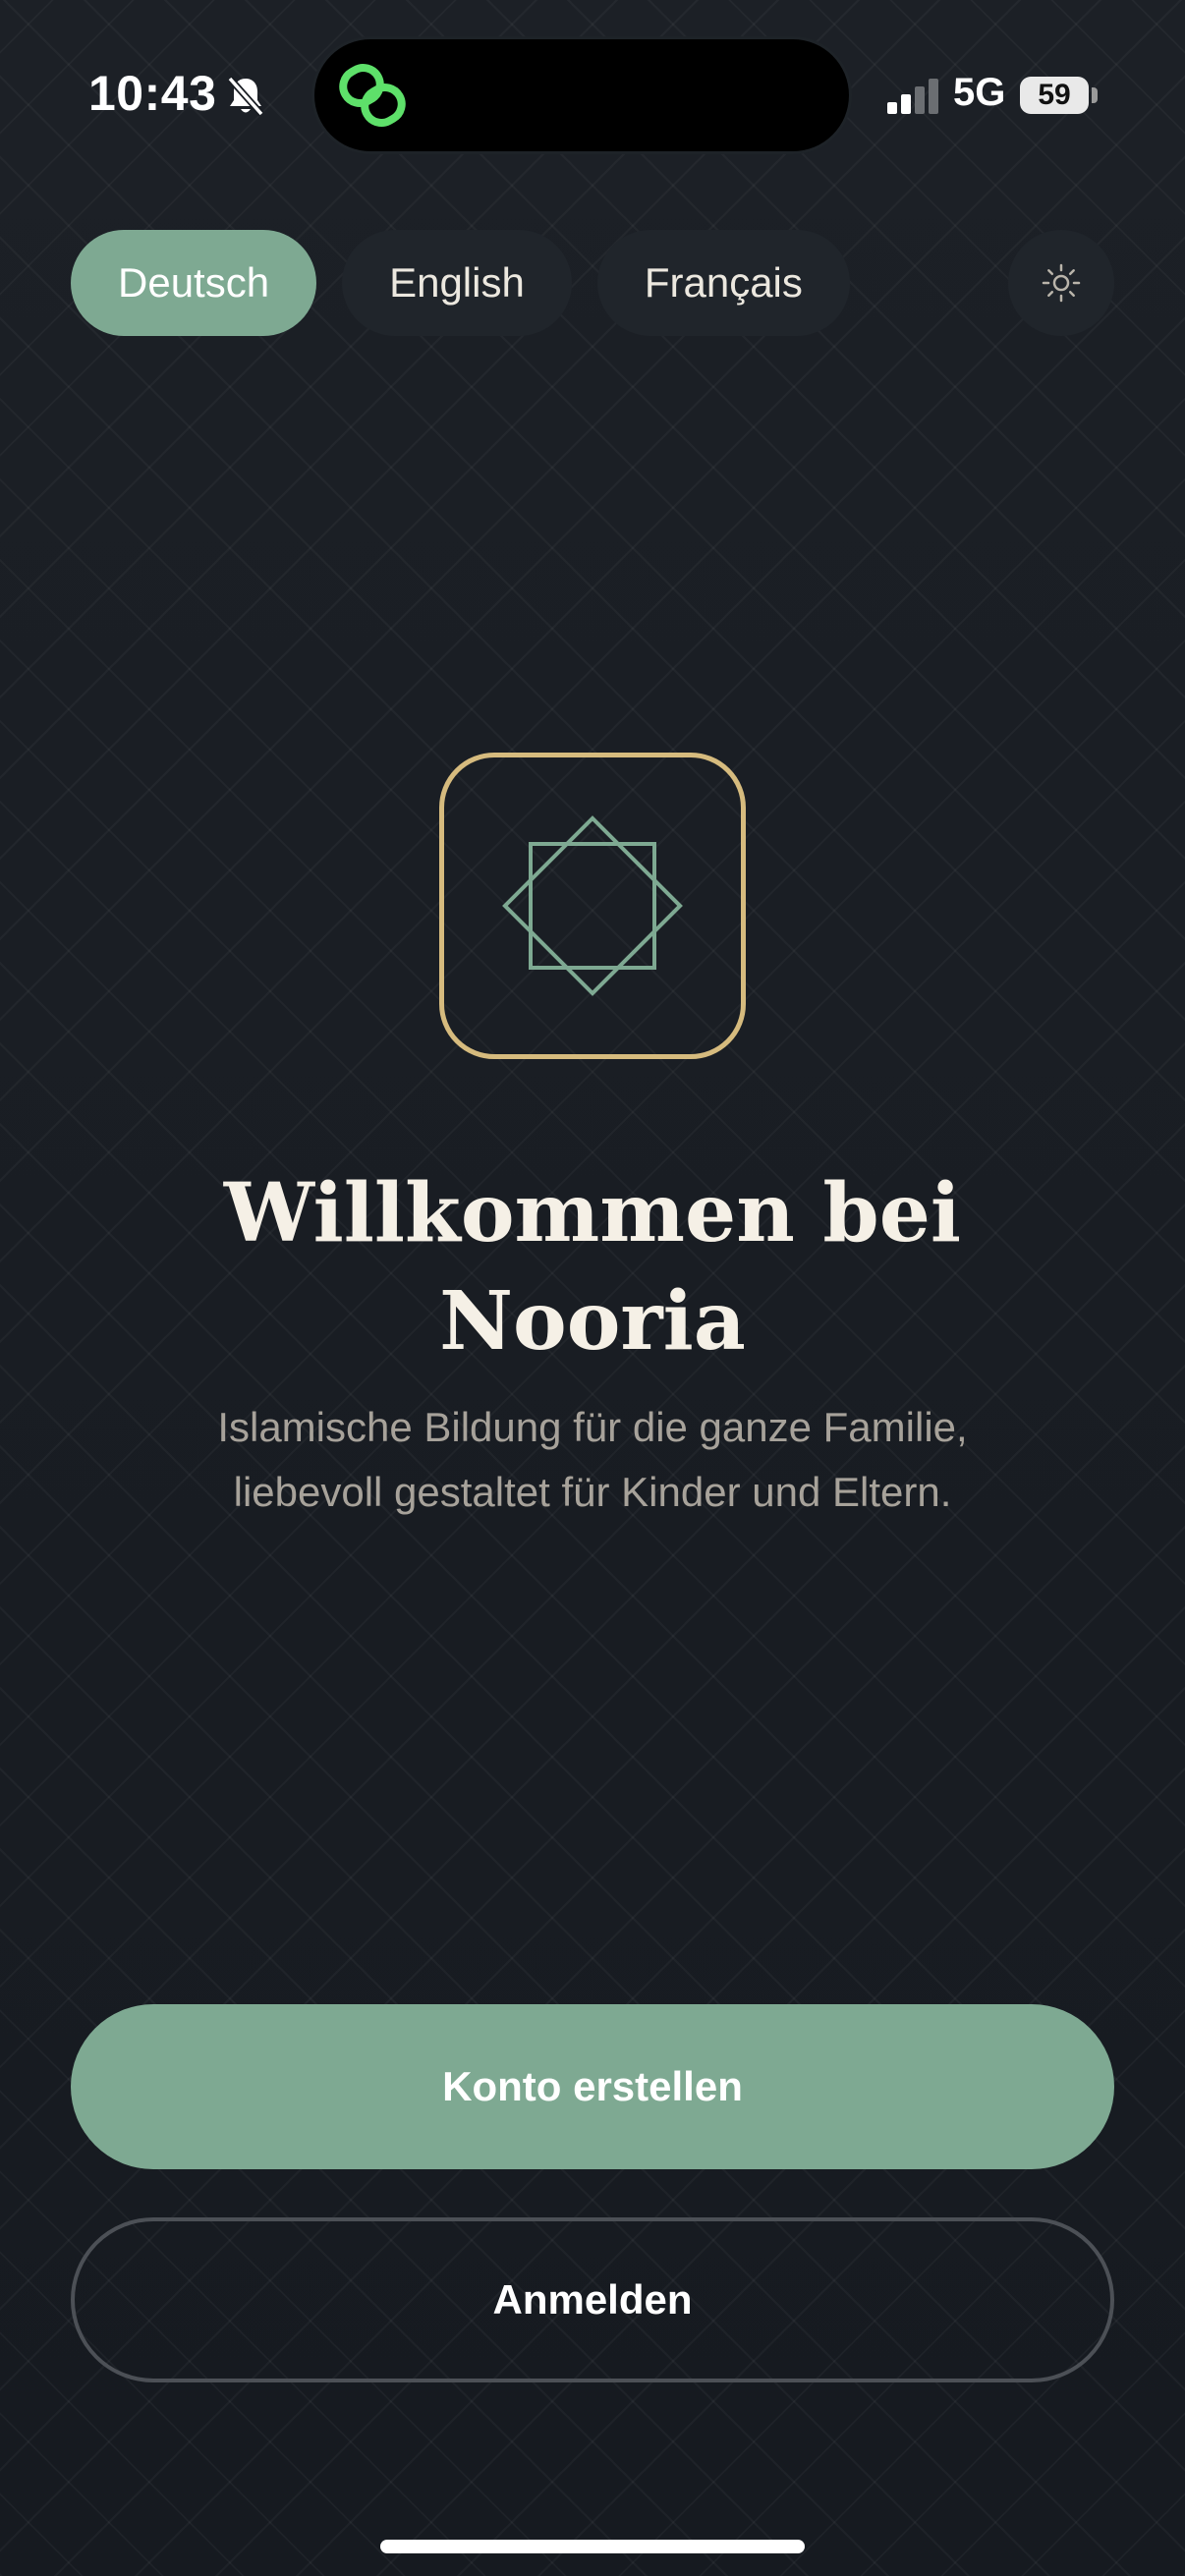  I want to click on language-selector: Deutsch English Français, so click(461, 283).